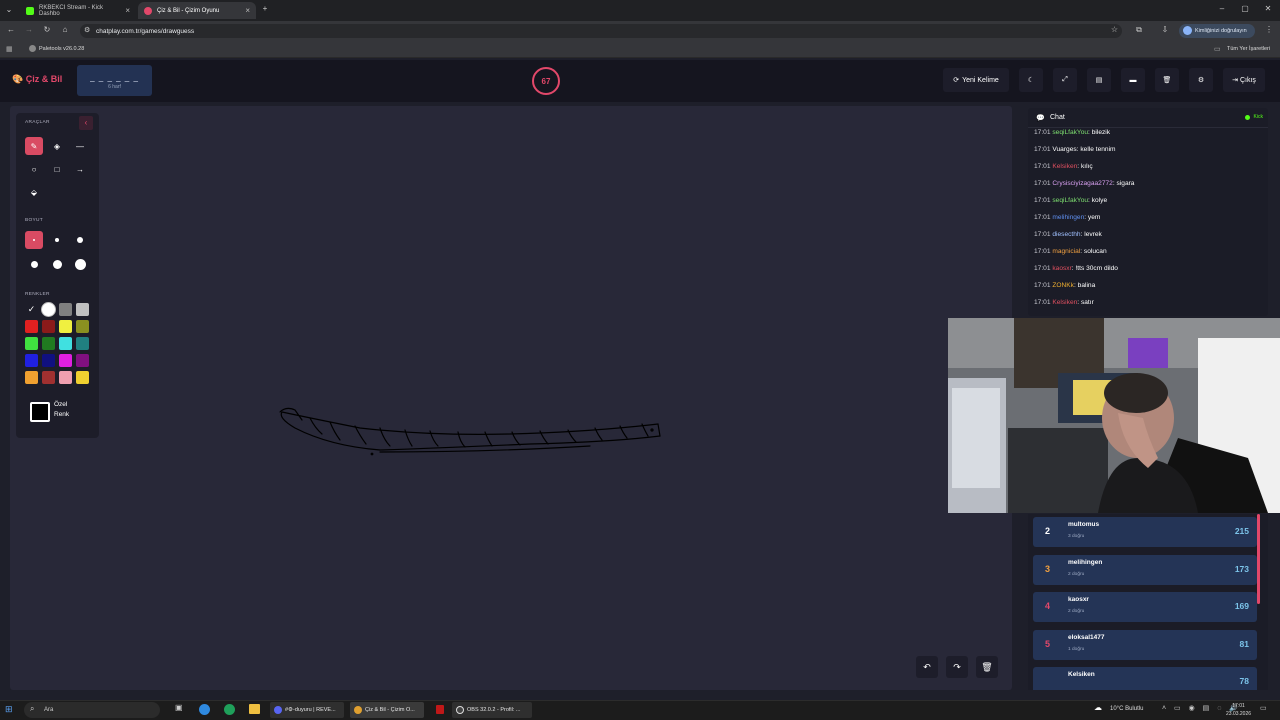 The height and width of the screenshot is (720, 1280). I want to click on site-info-icon: ⚙, so click(87, 30).